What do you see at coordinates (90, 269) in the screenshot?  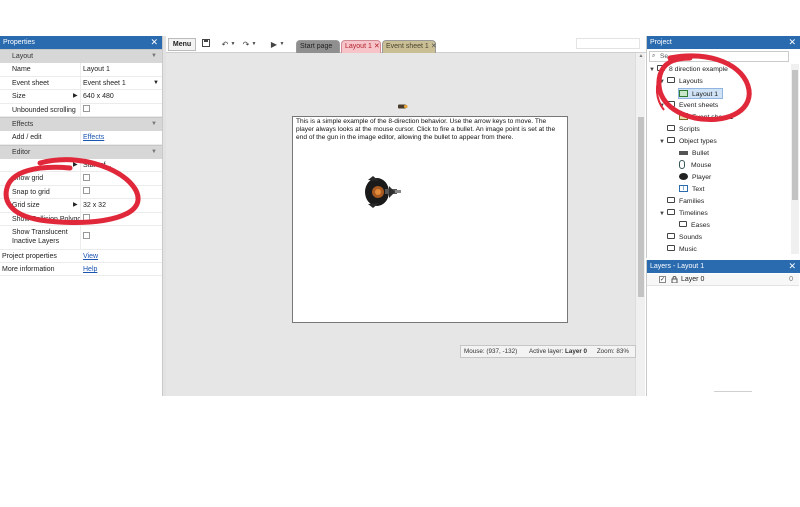 I see `help-link: Help` at bounding box center [90, 269].